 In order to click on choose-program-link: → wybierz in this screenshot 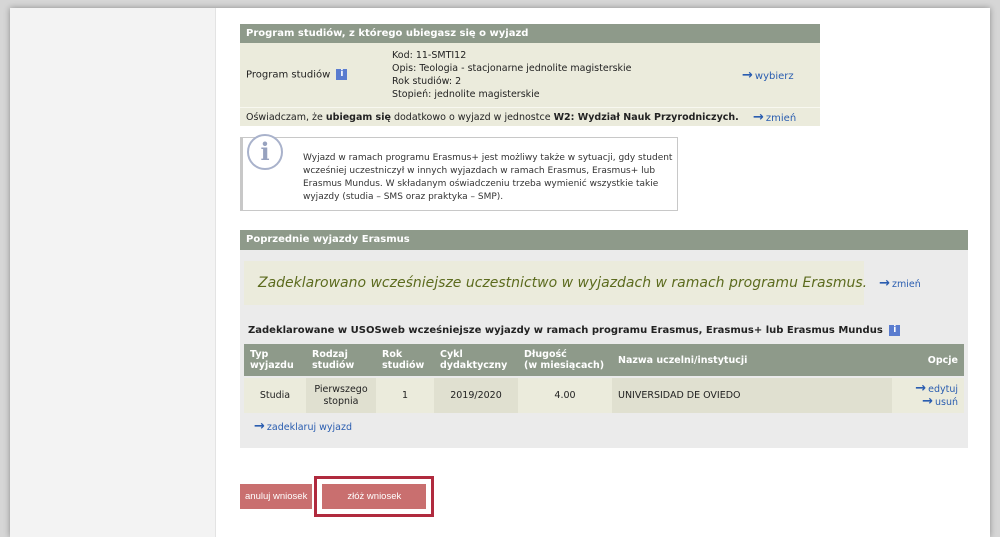, I will do `click(768, 75)`.